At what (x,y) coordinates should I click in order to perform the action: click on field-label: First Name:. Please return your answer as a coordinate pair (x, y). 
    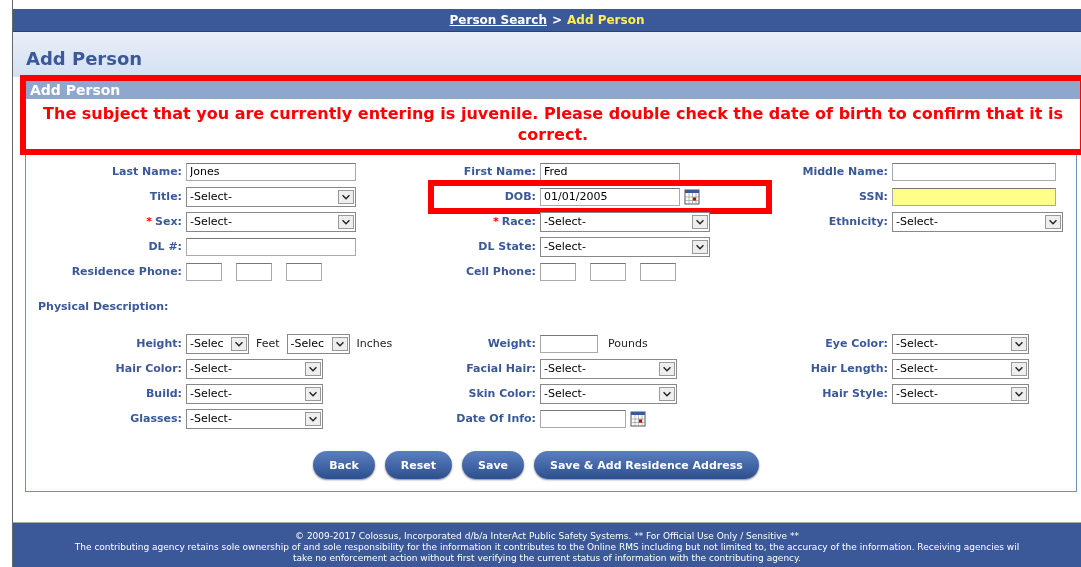
    Looking at the image, I should click on (499, 171).